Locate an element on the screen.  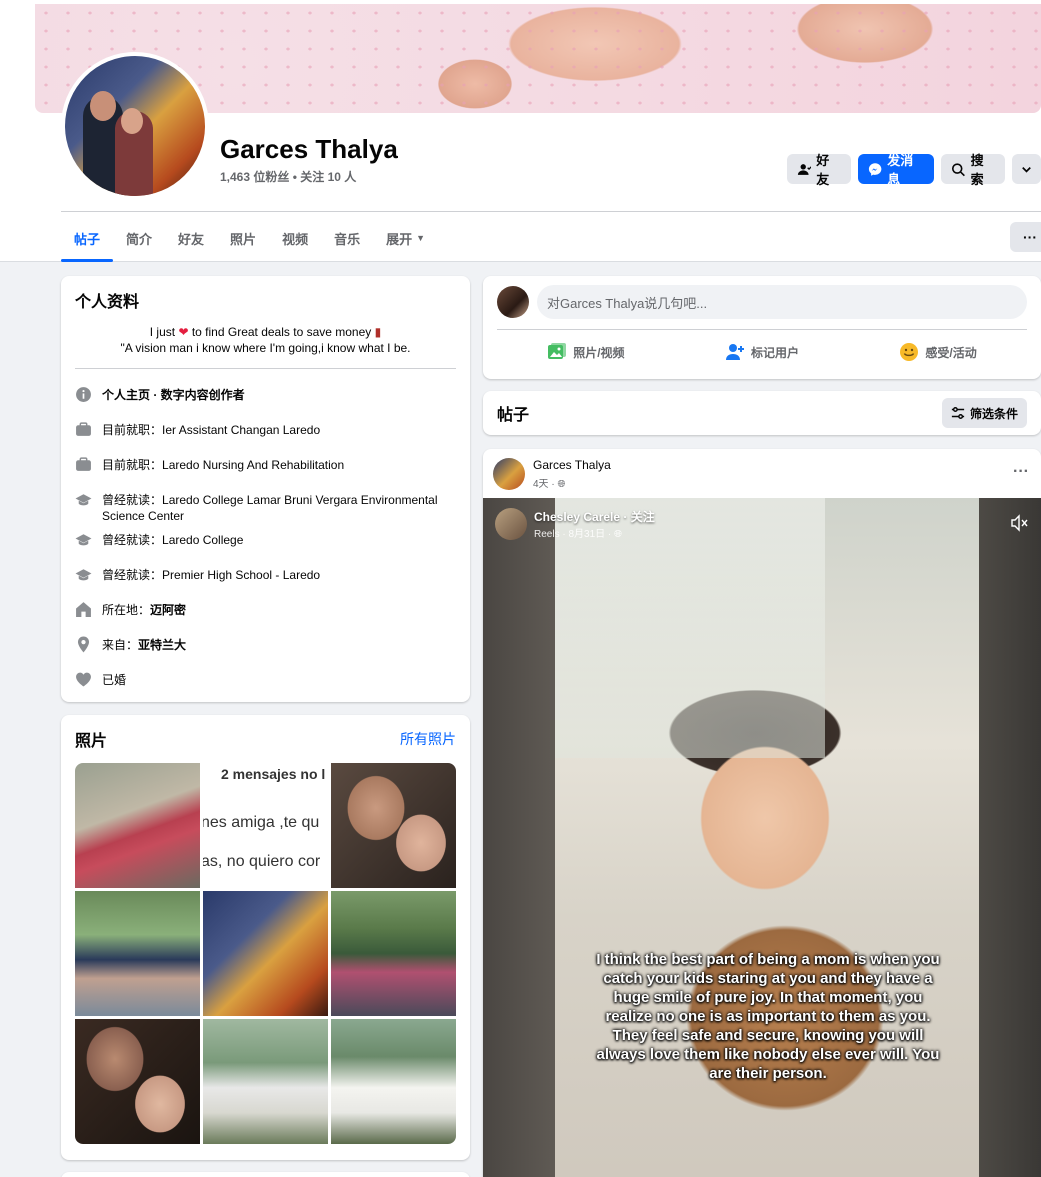
messenger-icon is located at coordinates (875, 169).